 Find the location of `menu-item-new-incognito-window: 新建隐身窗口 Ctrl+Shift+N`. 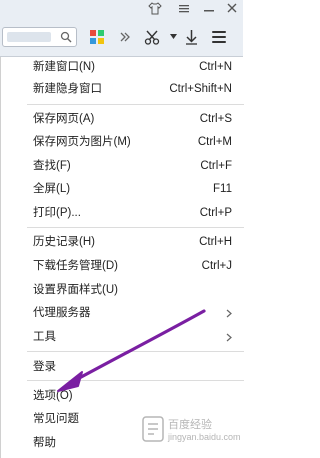

menu-item-new-incognito-window: 新建隐身窗口 Ctrl+Shift+N is located at coordinates (122, 89).